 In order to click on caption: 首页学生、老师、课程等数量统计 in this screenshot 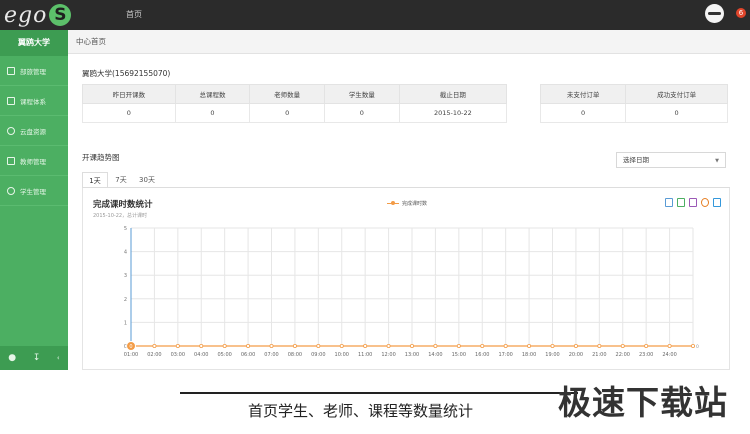, I will do `click(361, 411)`.